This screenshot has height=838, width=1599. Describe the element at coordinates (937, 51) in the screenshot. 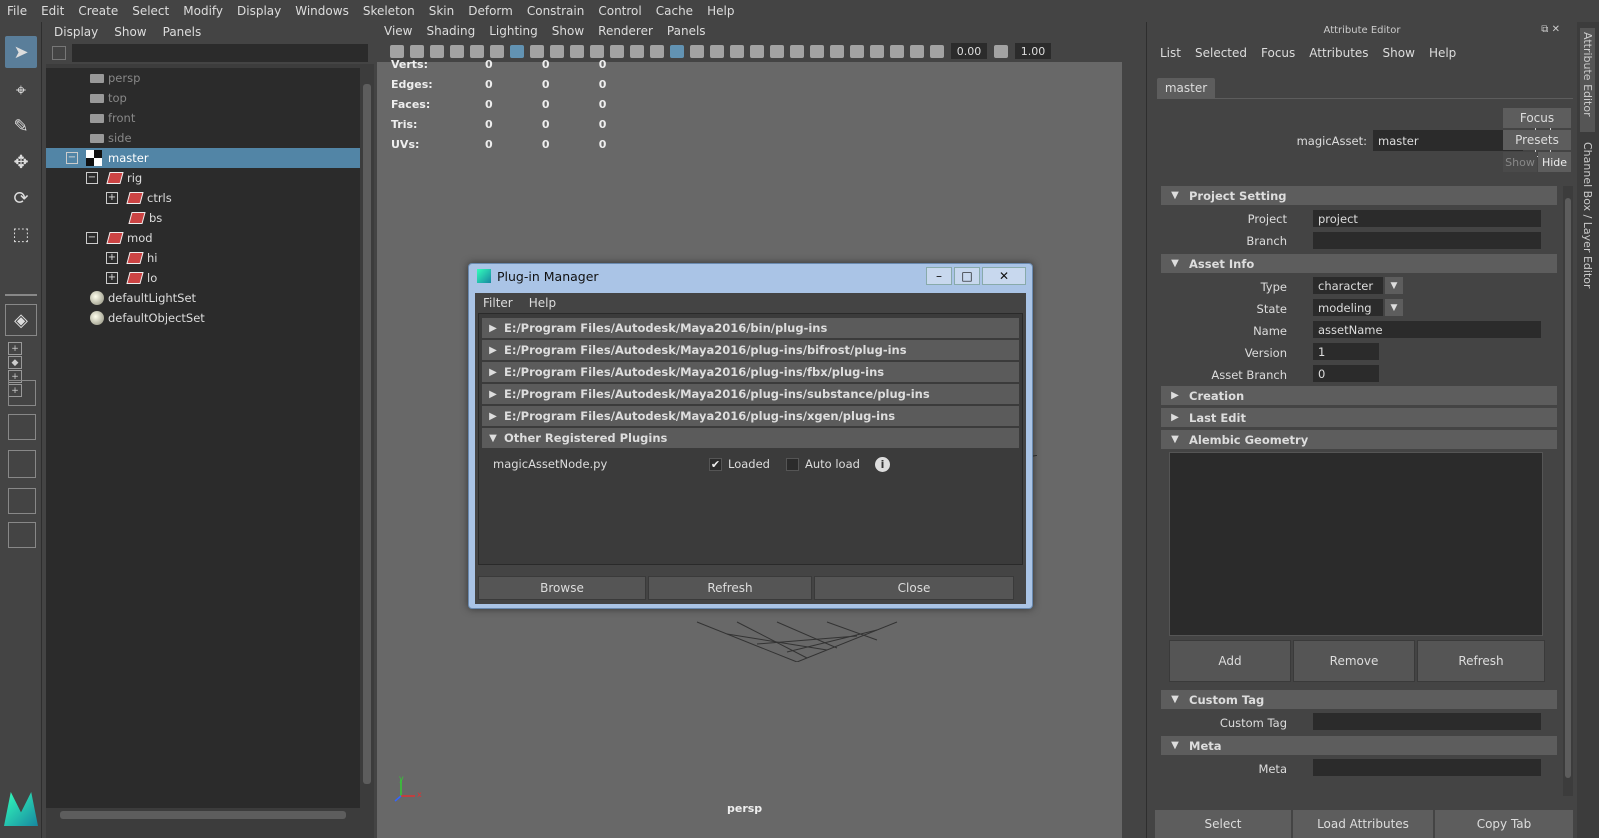

I see `exposure-icon` at that location.